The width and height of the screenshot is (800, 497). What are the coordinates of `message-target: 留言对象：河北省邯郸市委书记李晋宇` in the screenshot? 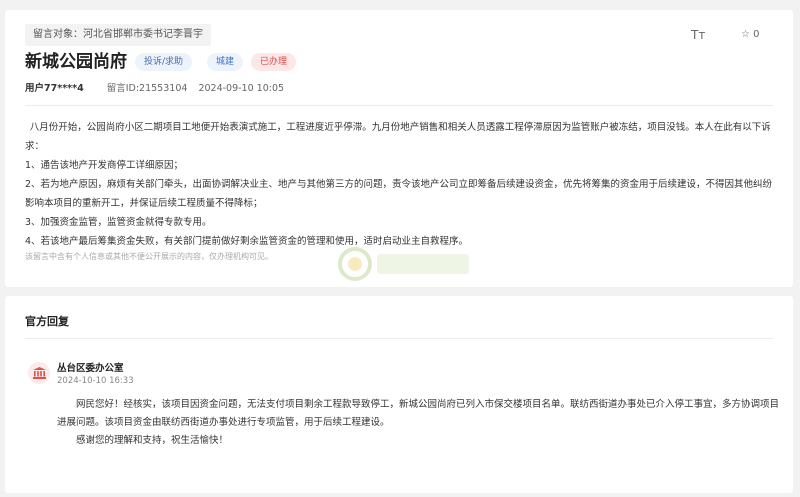 It's located at (118, 35).